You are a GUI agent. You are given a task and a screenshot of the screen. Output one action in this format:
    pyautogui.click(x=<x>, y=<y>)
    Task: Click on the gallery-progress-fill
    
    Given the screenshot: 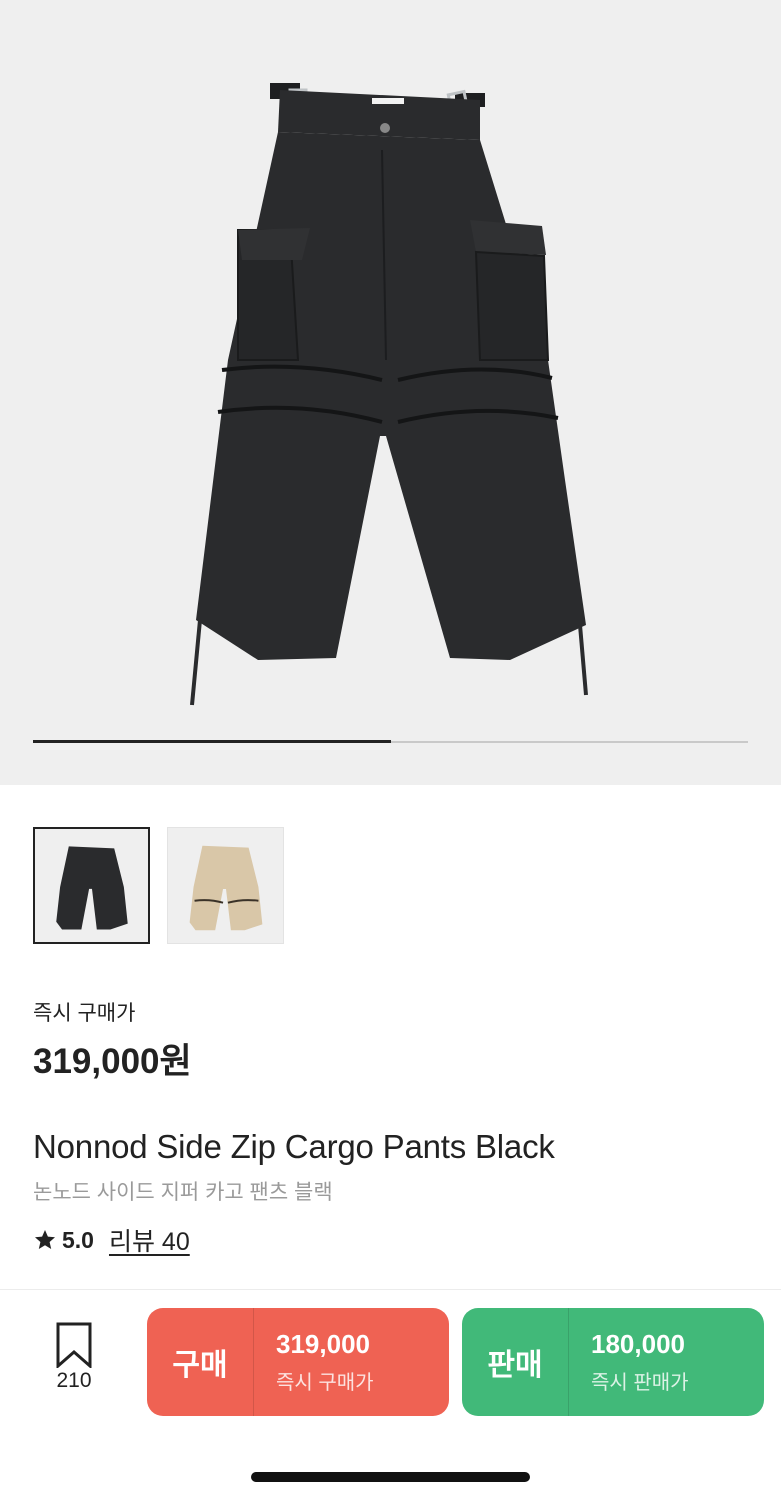 What is the action you would take?
    pyautogui.click(x=212, y=741)
    